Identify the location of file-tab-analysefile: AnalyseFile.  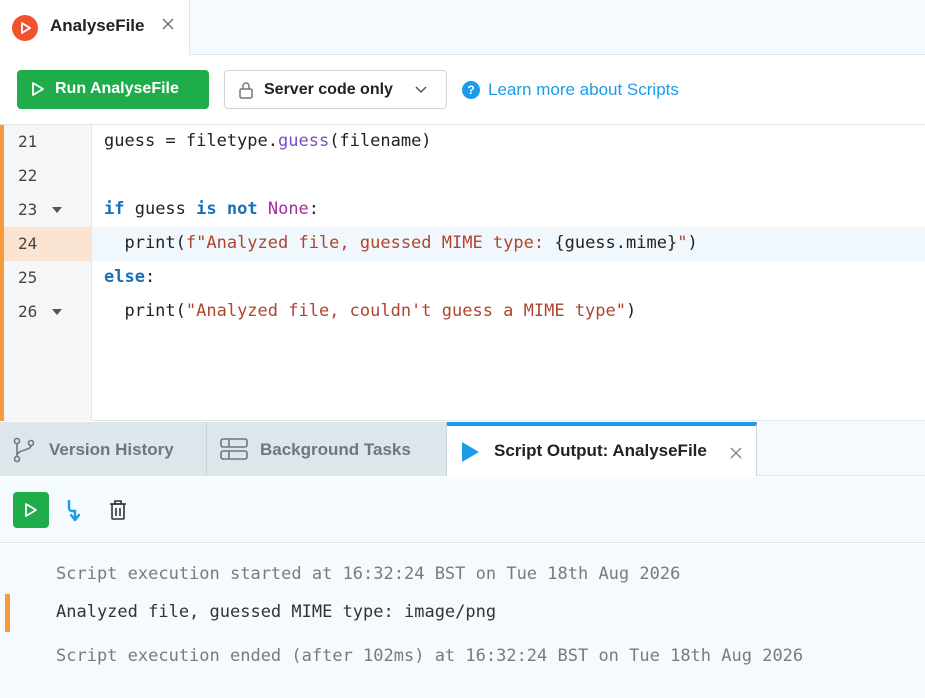
(95, 27).